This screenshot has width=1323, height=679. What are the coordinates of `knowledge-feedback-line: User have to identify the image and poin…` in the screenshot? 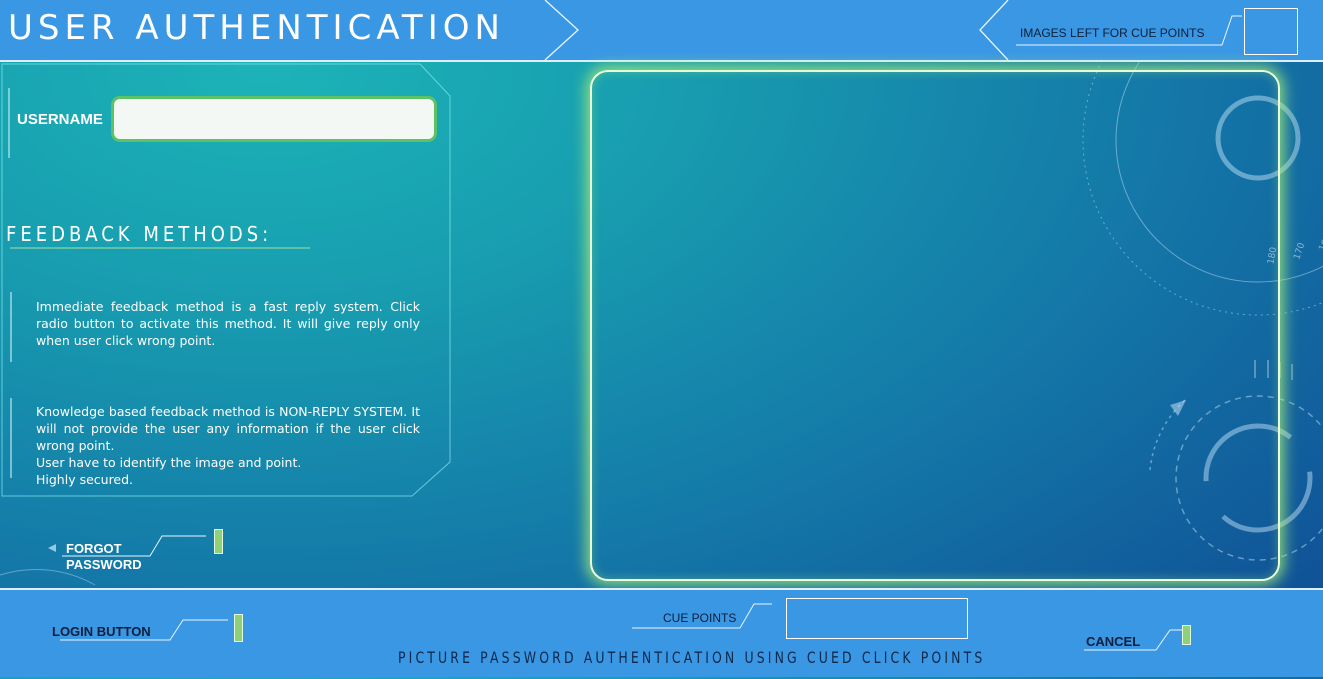 It's located at (169, 462).